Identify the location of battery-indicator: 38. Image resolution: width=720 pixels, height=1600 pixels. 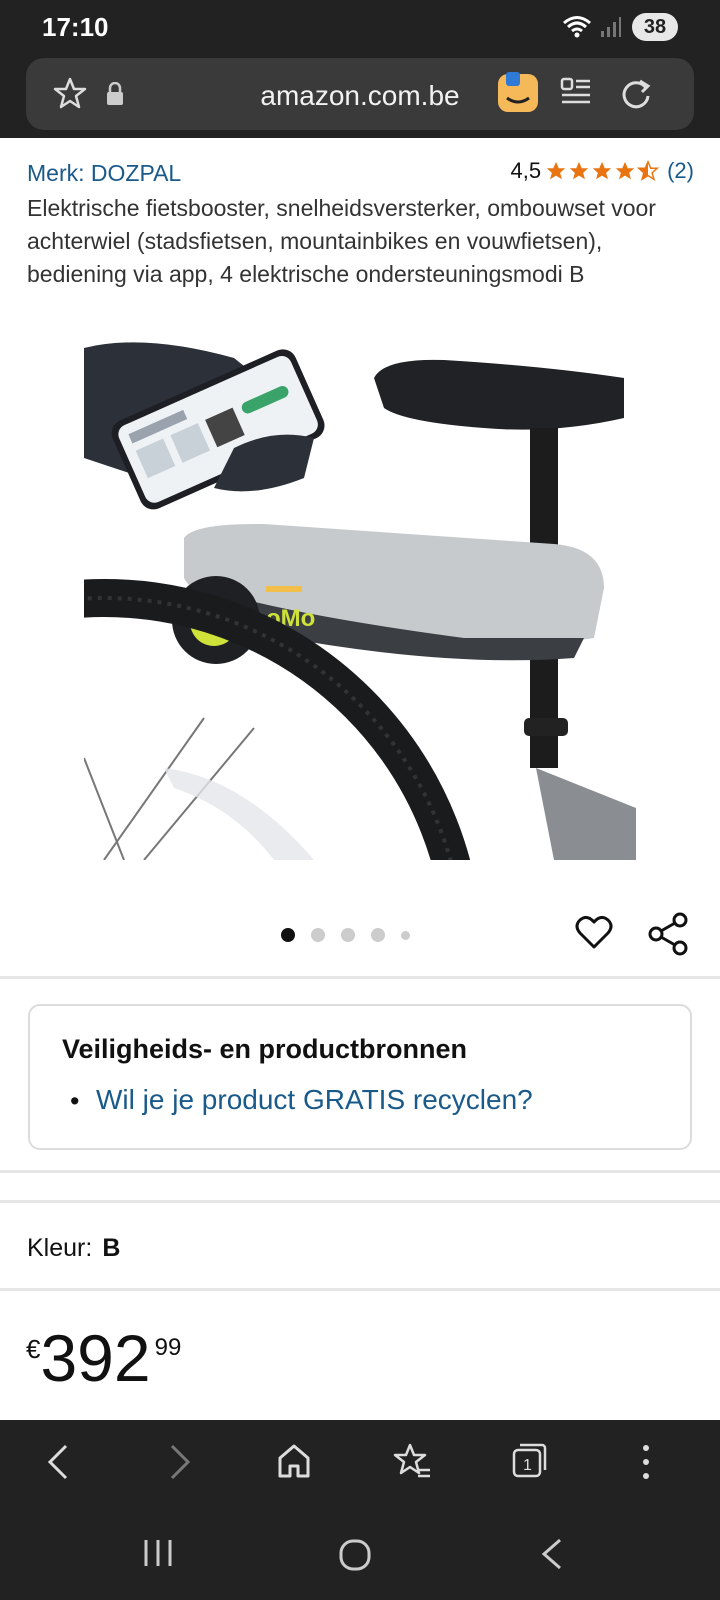
(655, 27).